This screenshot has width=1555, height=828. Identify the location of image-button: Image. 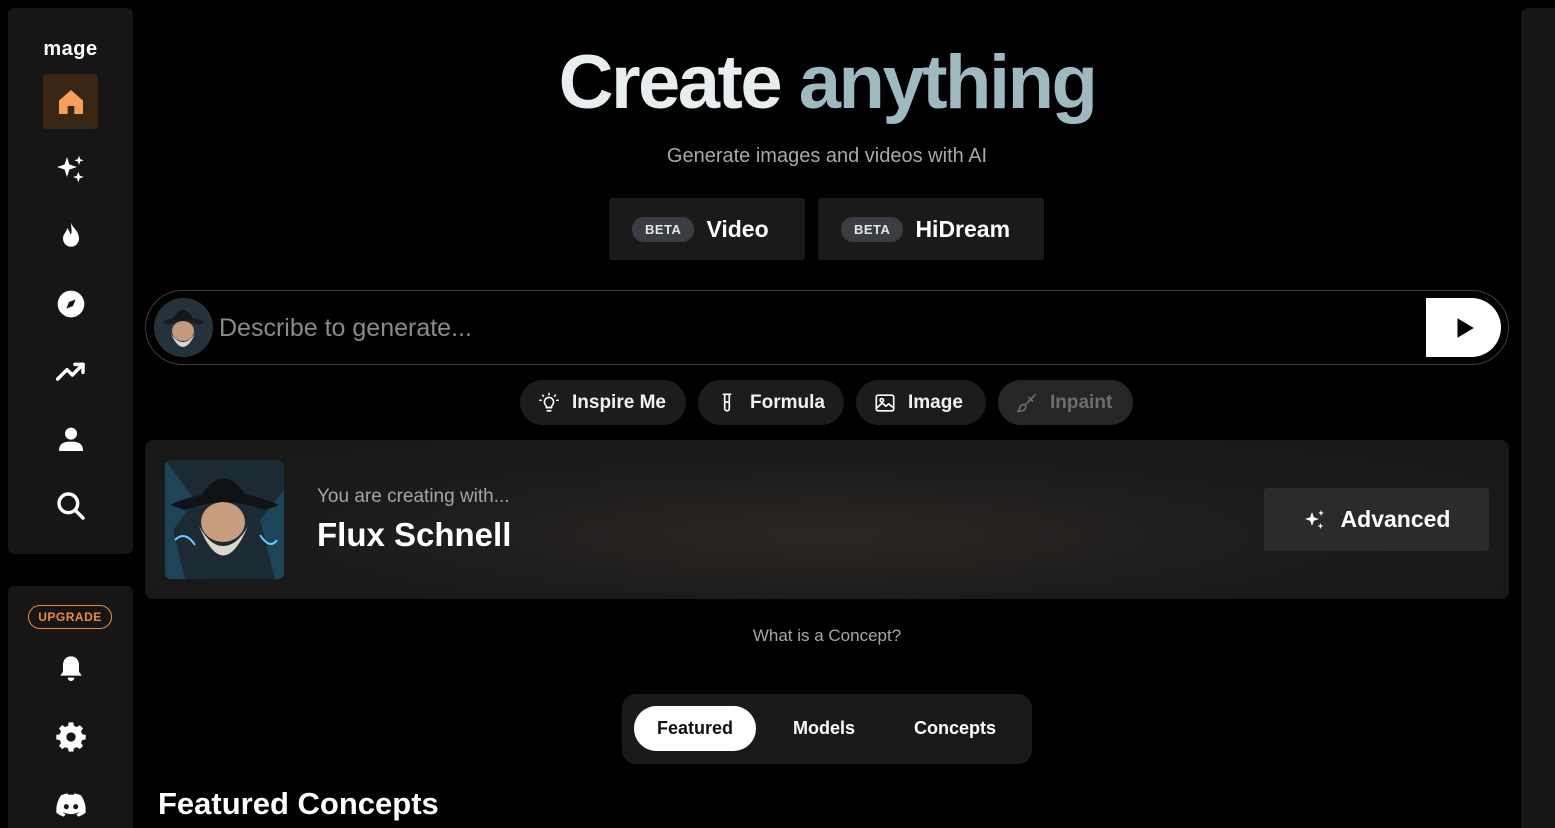
(921, 402).